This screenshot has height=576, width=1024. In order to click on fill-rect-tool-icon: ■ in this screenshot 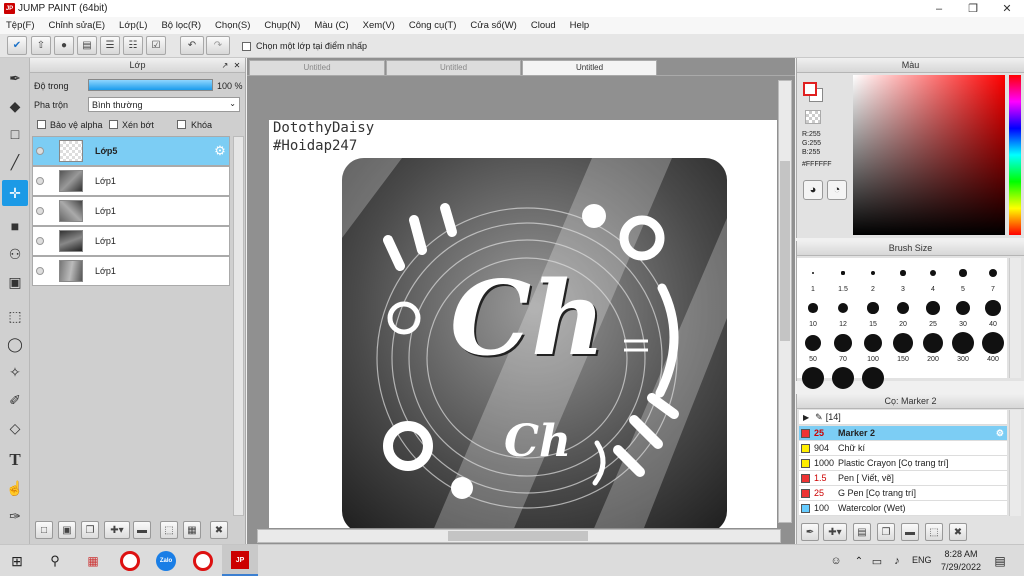, I will do `click(15, 226)`.